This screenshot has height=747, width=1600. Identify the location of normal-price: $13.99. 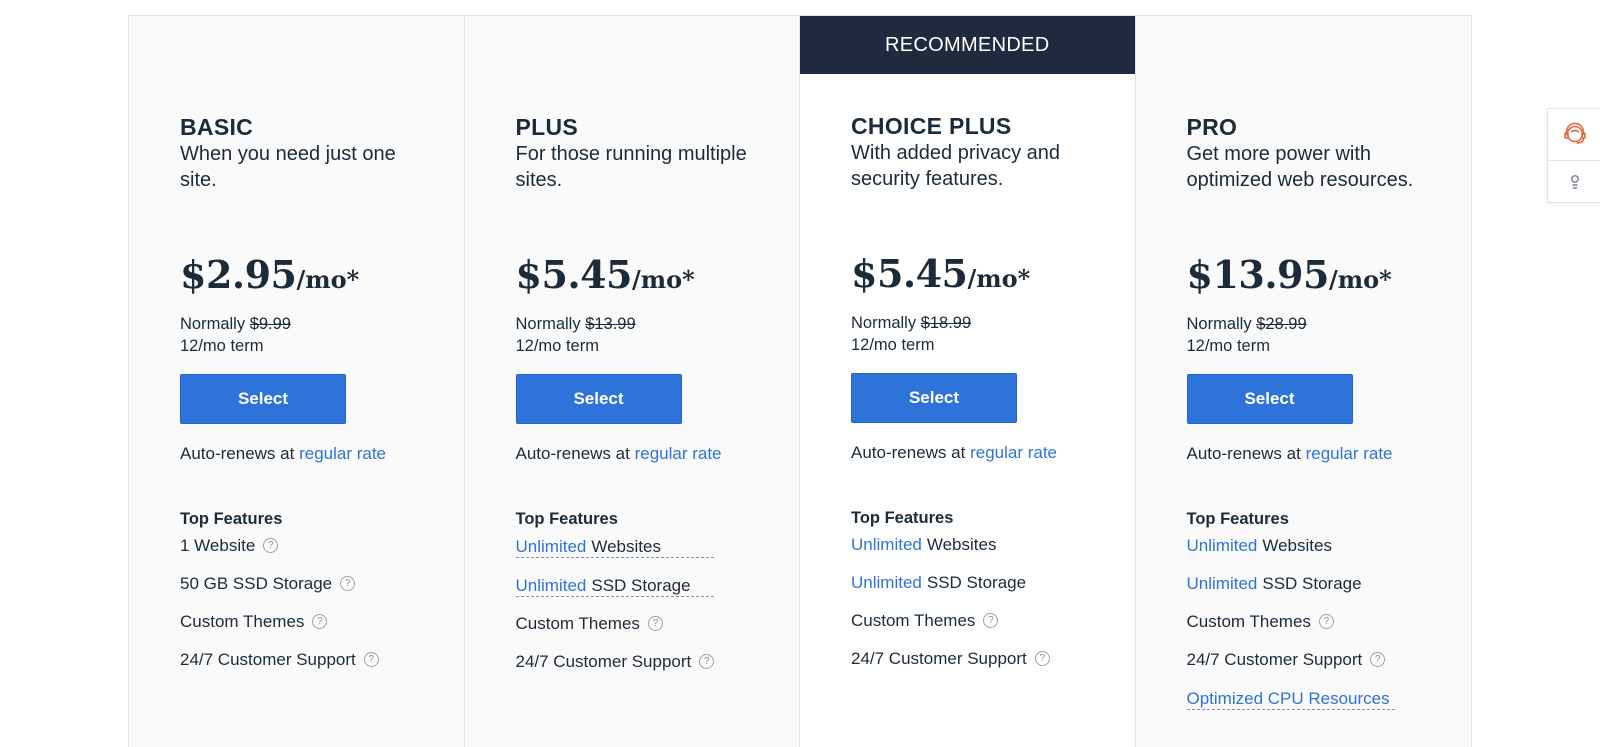
(610, 324).